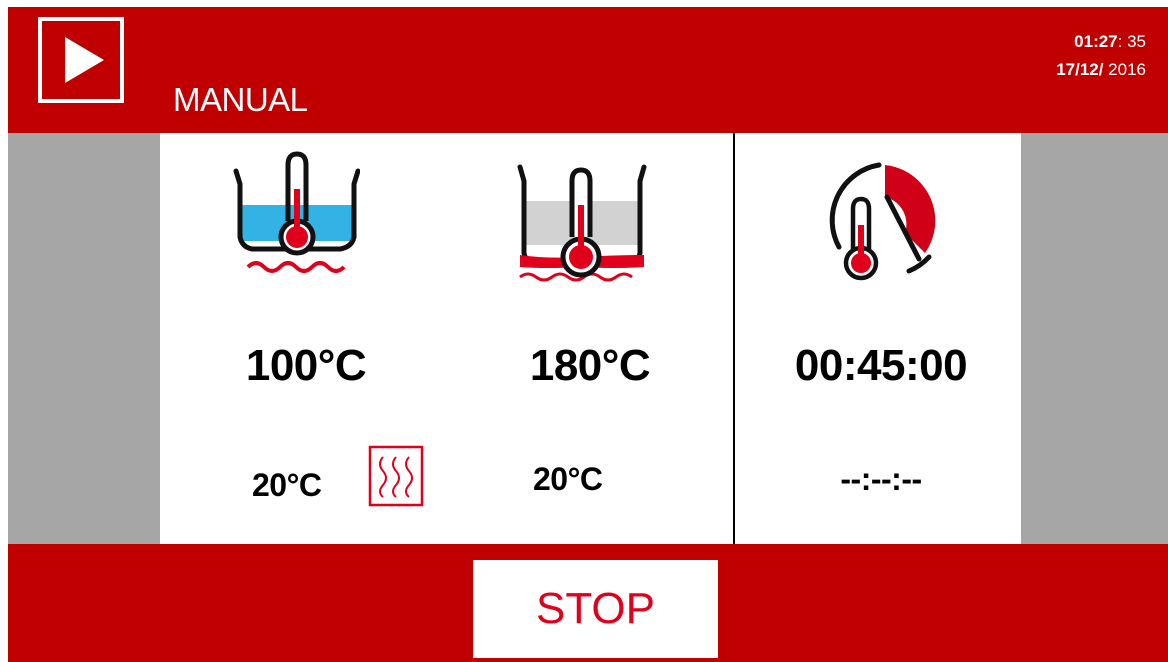  I want to click on pan-current-temp: 20°C, so click(568, 479).